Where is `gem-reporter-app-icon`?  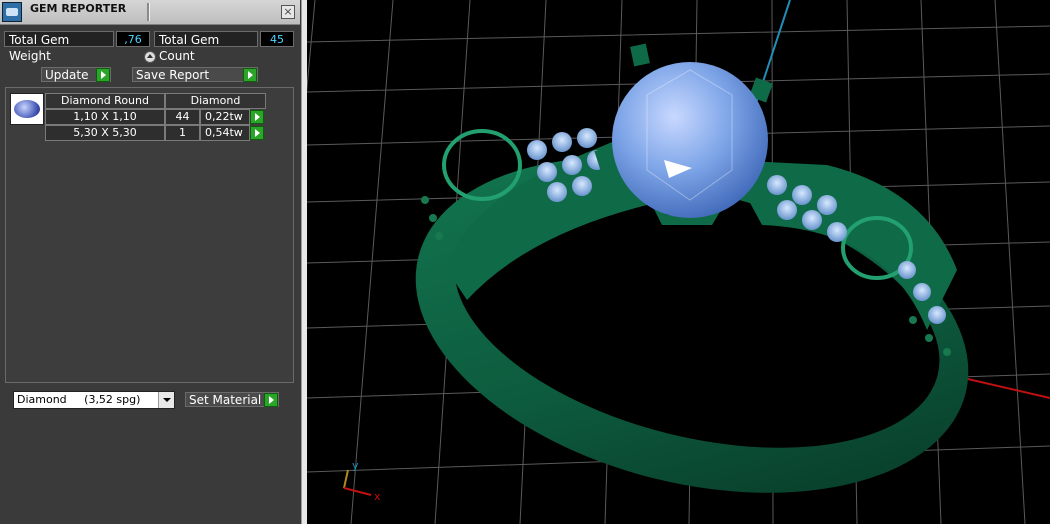 gem-reporter-app-icon is located at coordinates (12, 12).